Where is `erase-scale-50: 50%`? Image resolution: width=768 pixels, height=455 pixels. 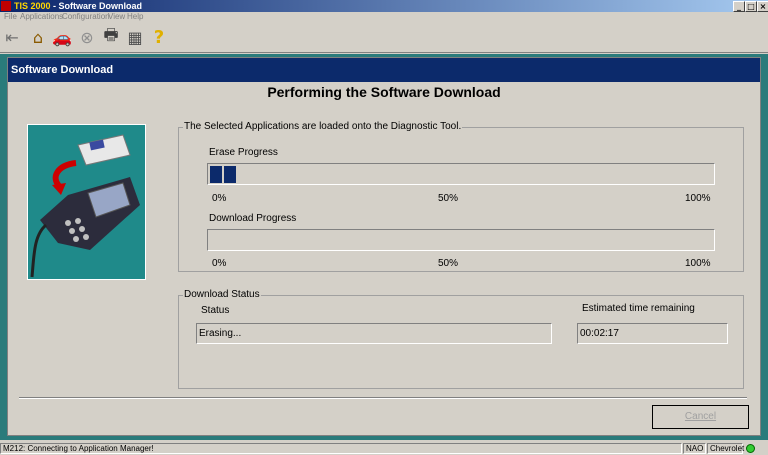
erase-scale-50: 50% is located at coordinates (448, 198).